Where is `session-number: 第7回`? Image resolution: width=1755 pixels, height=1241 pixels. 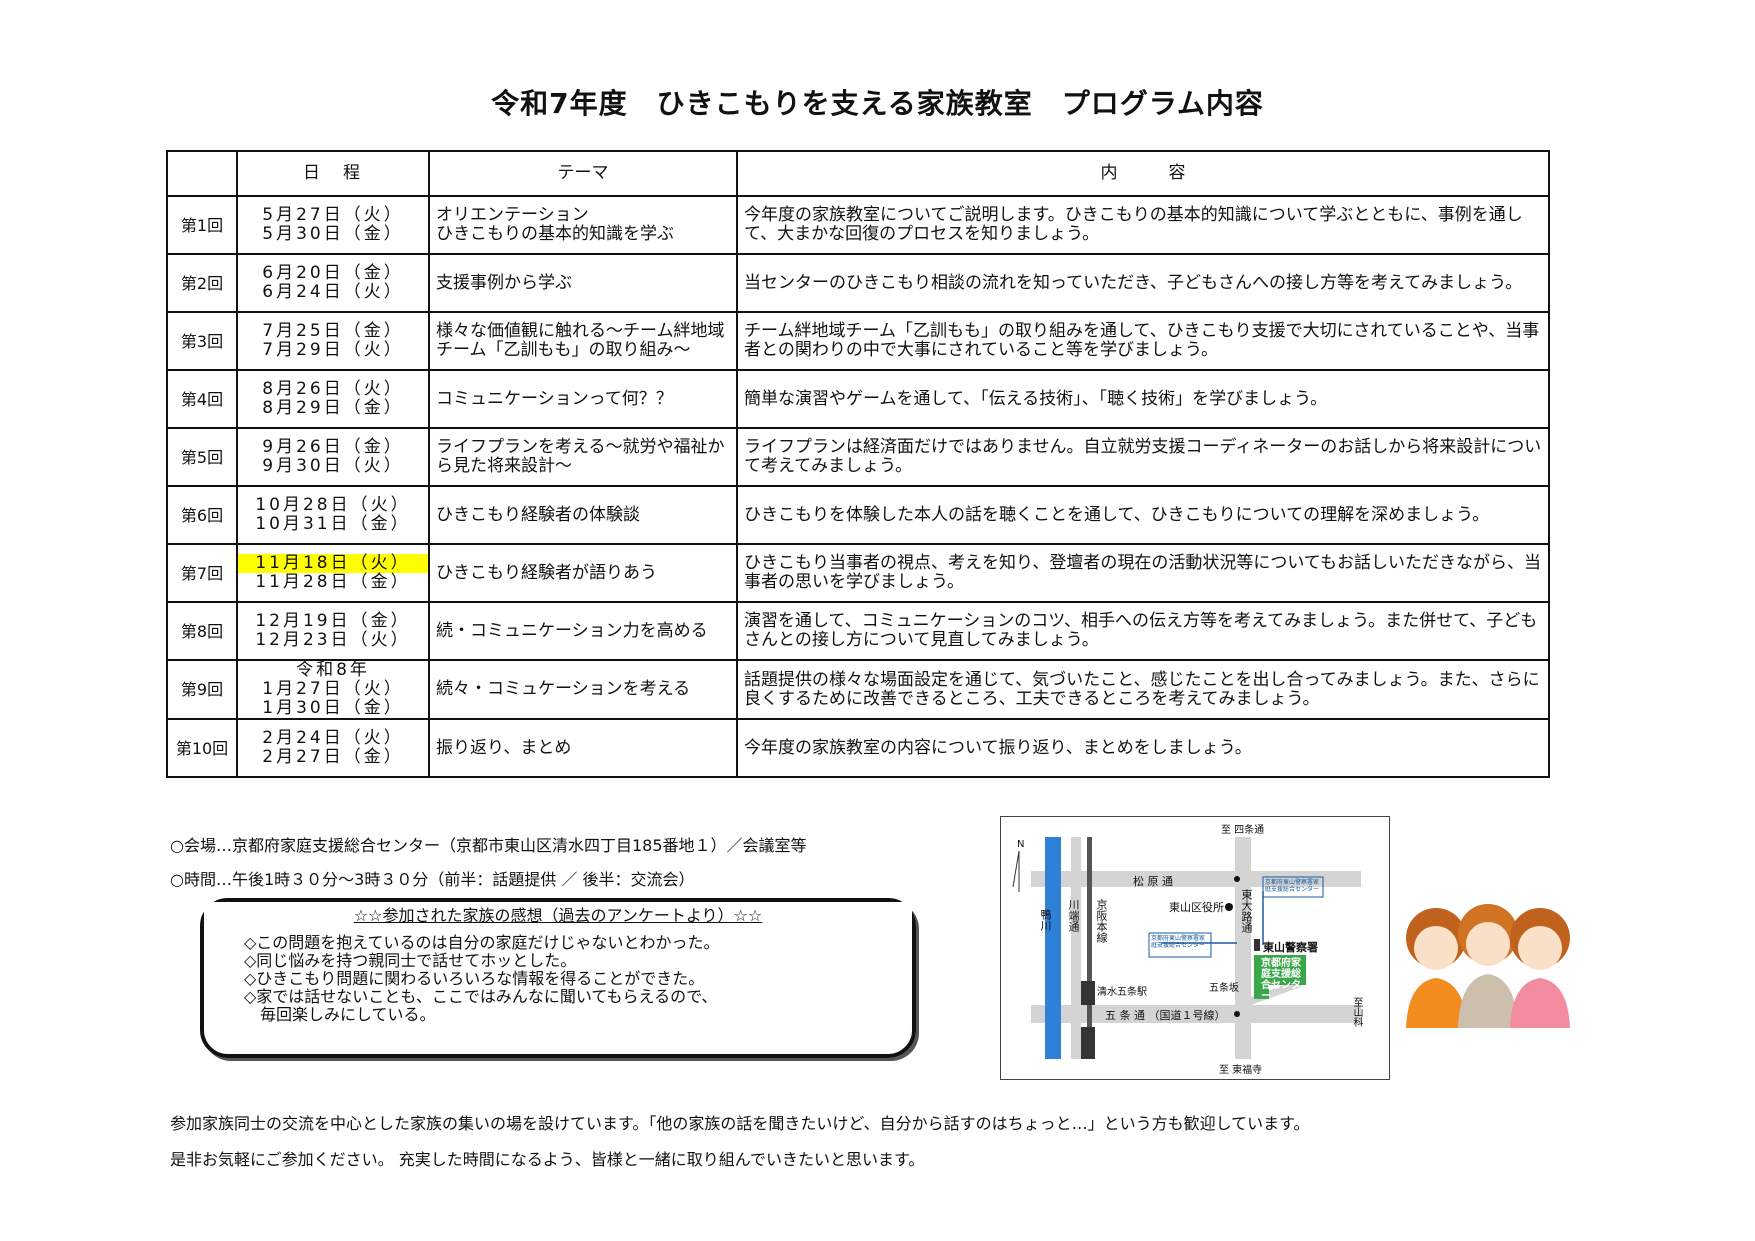
session-number: 第7回 is located at coordinates (202, 573).